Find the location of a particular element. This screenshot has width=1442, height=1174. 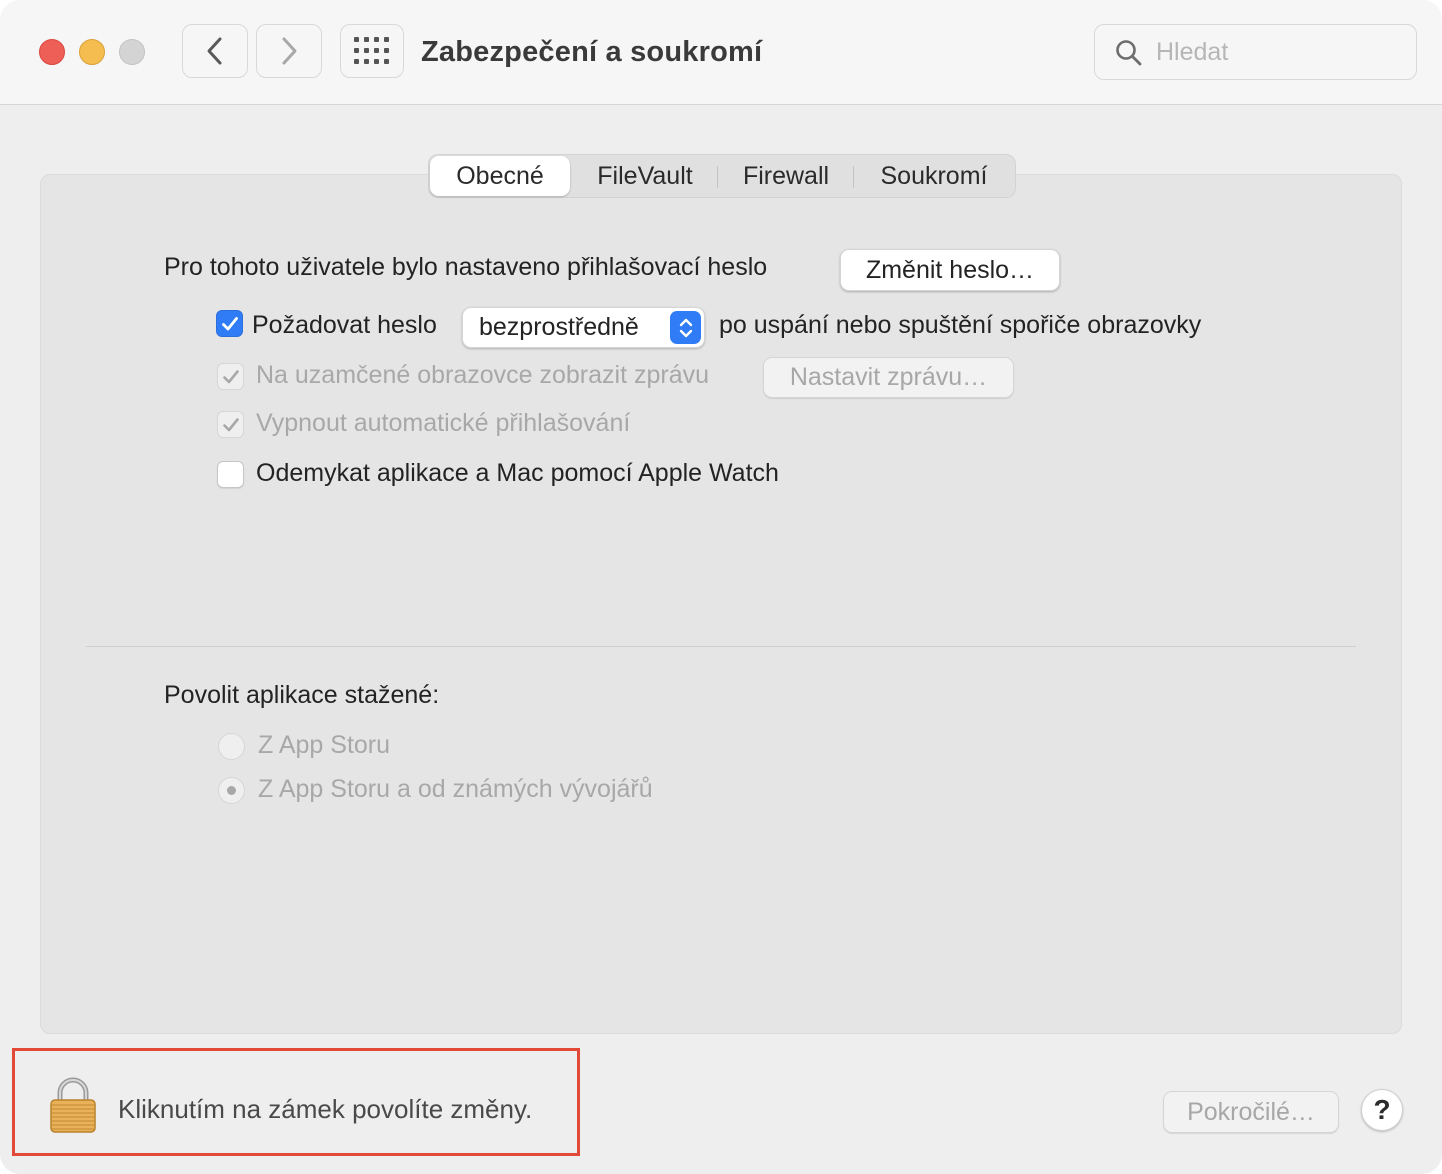

disable-auto-login-label: Vypnout automatické přihlašování is located at coordinates (443, 423).